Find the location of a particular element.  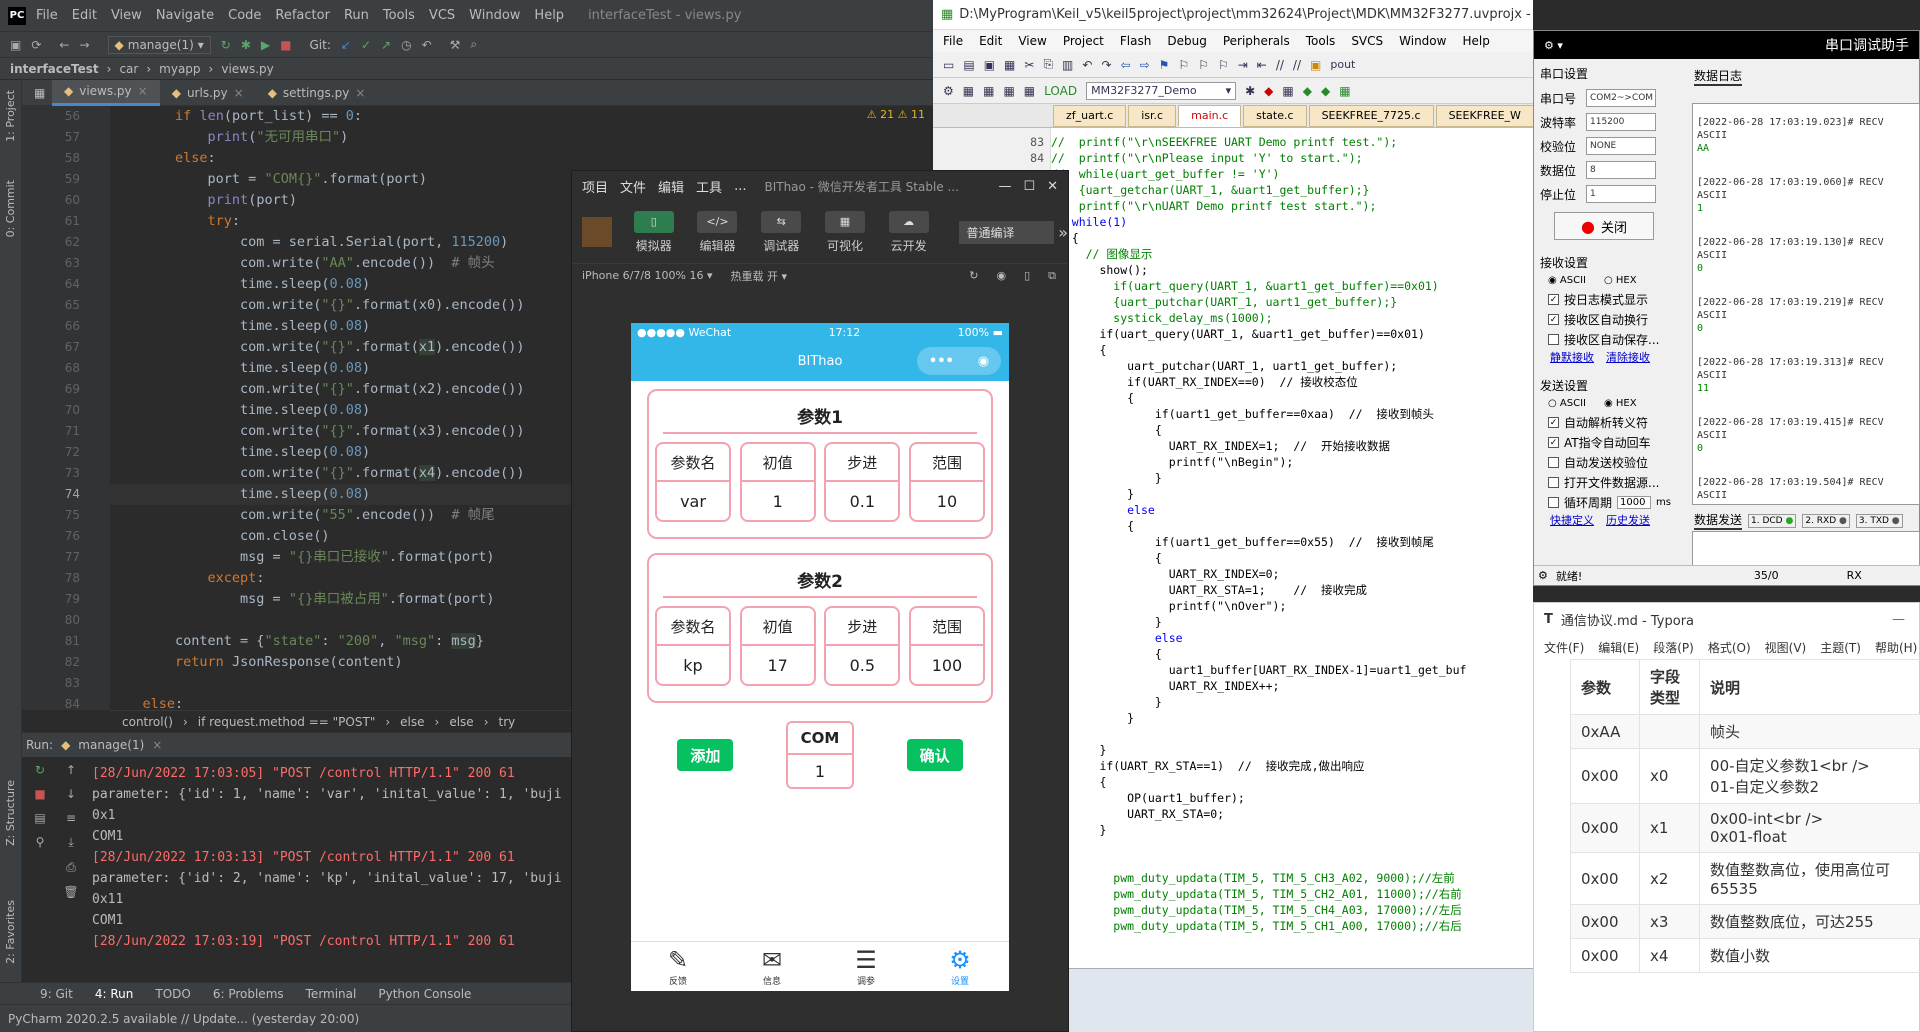

menu-project: 项目 is located at coordinates (595, 186).